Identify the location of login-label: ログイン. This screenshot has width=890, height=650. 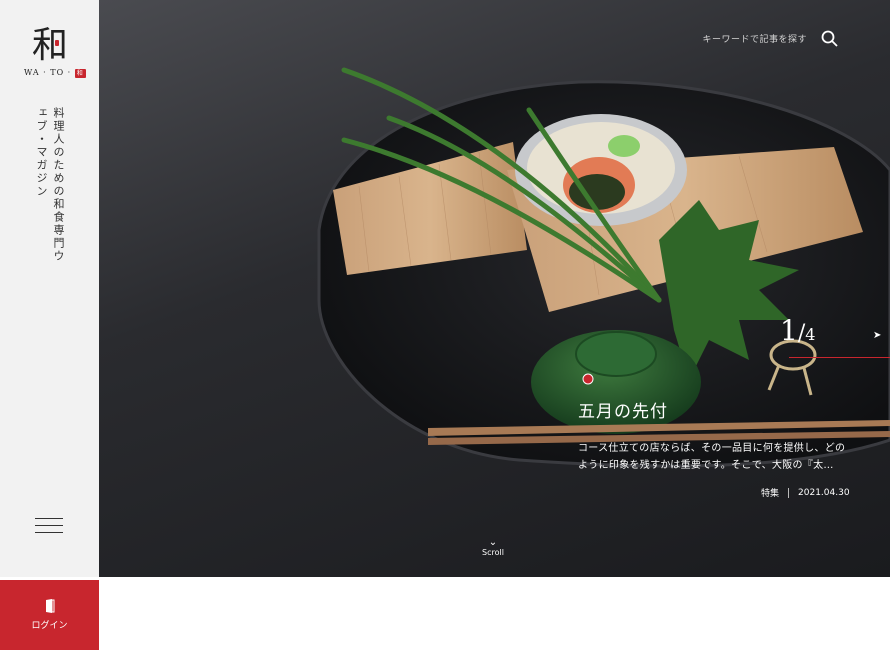
(49, 626).